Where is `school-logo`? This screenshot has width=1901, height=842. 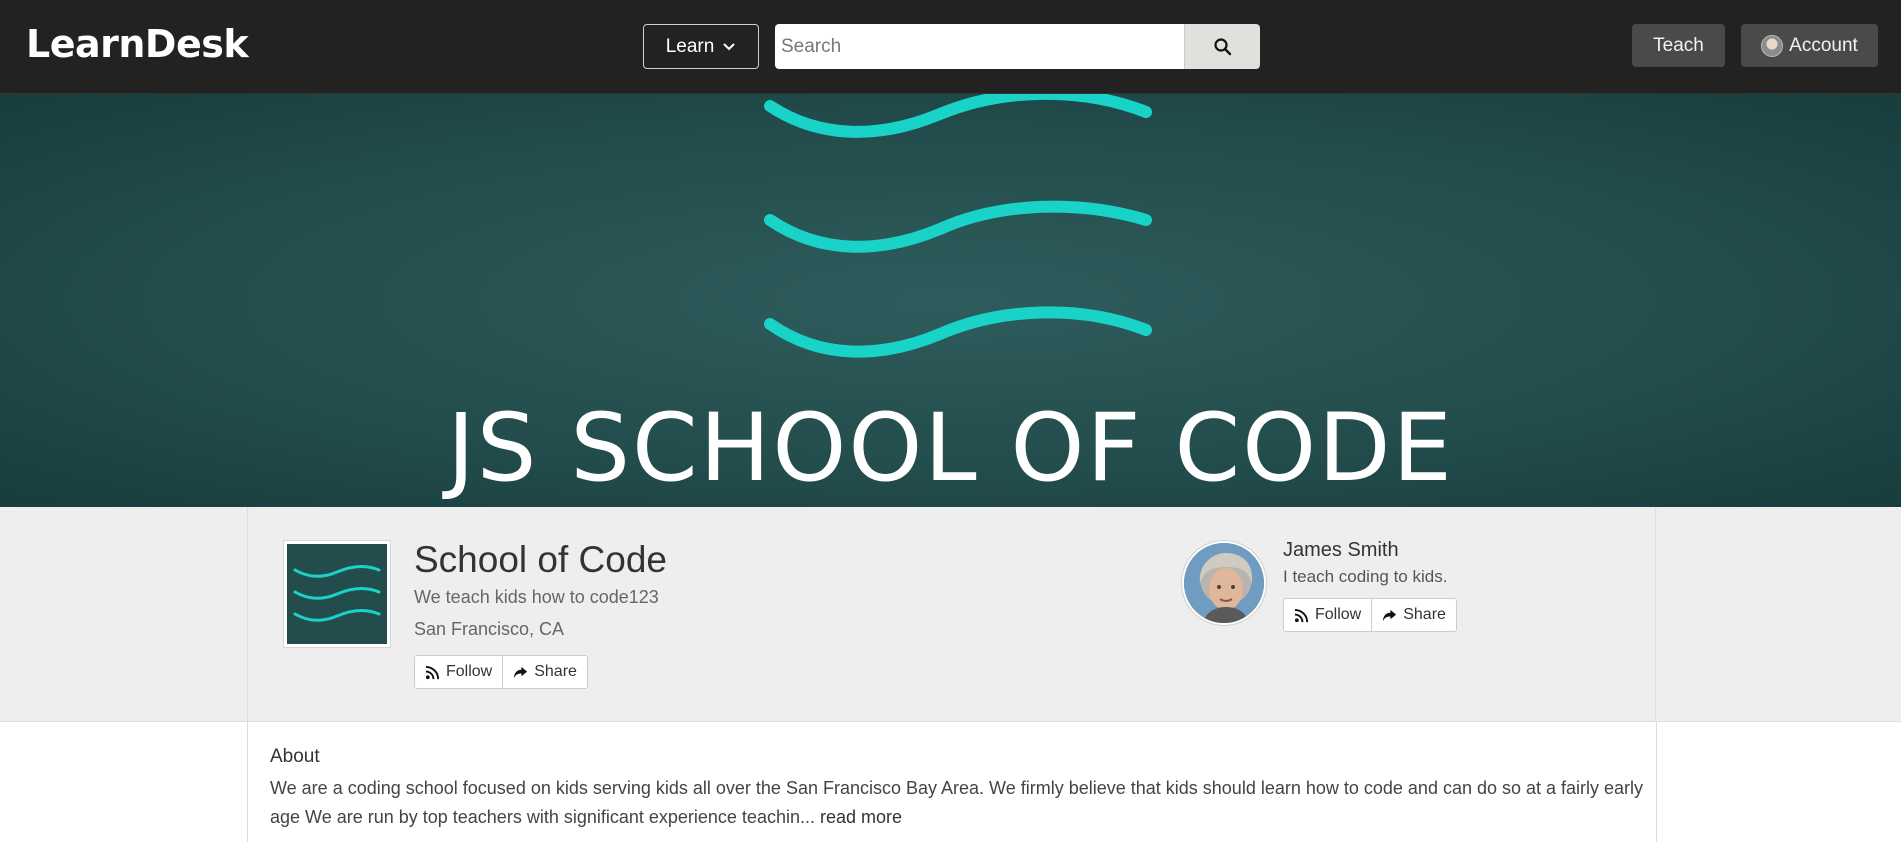 school-logo is located at coordinates (337, 594).